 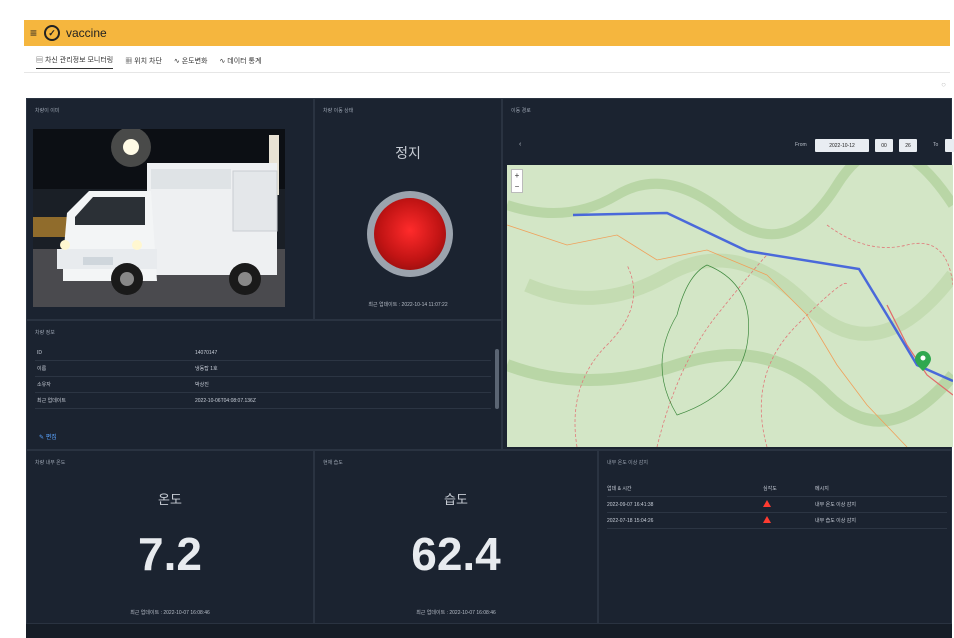 I want to click on humidity-value: 62.4, so click(x=456, y=554).